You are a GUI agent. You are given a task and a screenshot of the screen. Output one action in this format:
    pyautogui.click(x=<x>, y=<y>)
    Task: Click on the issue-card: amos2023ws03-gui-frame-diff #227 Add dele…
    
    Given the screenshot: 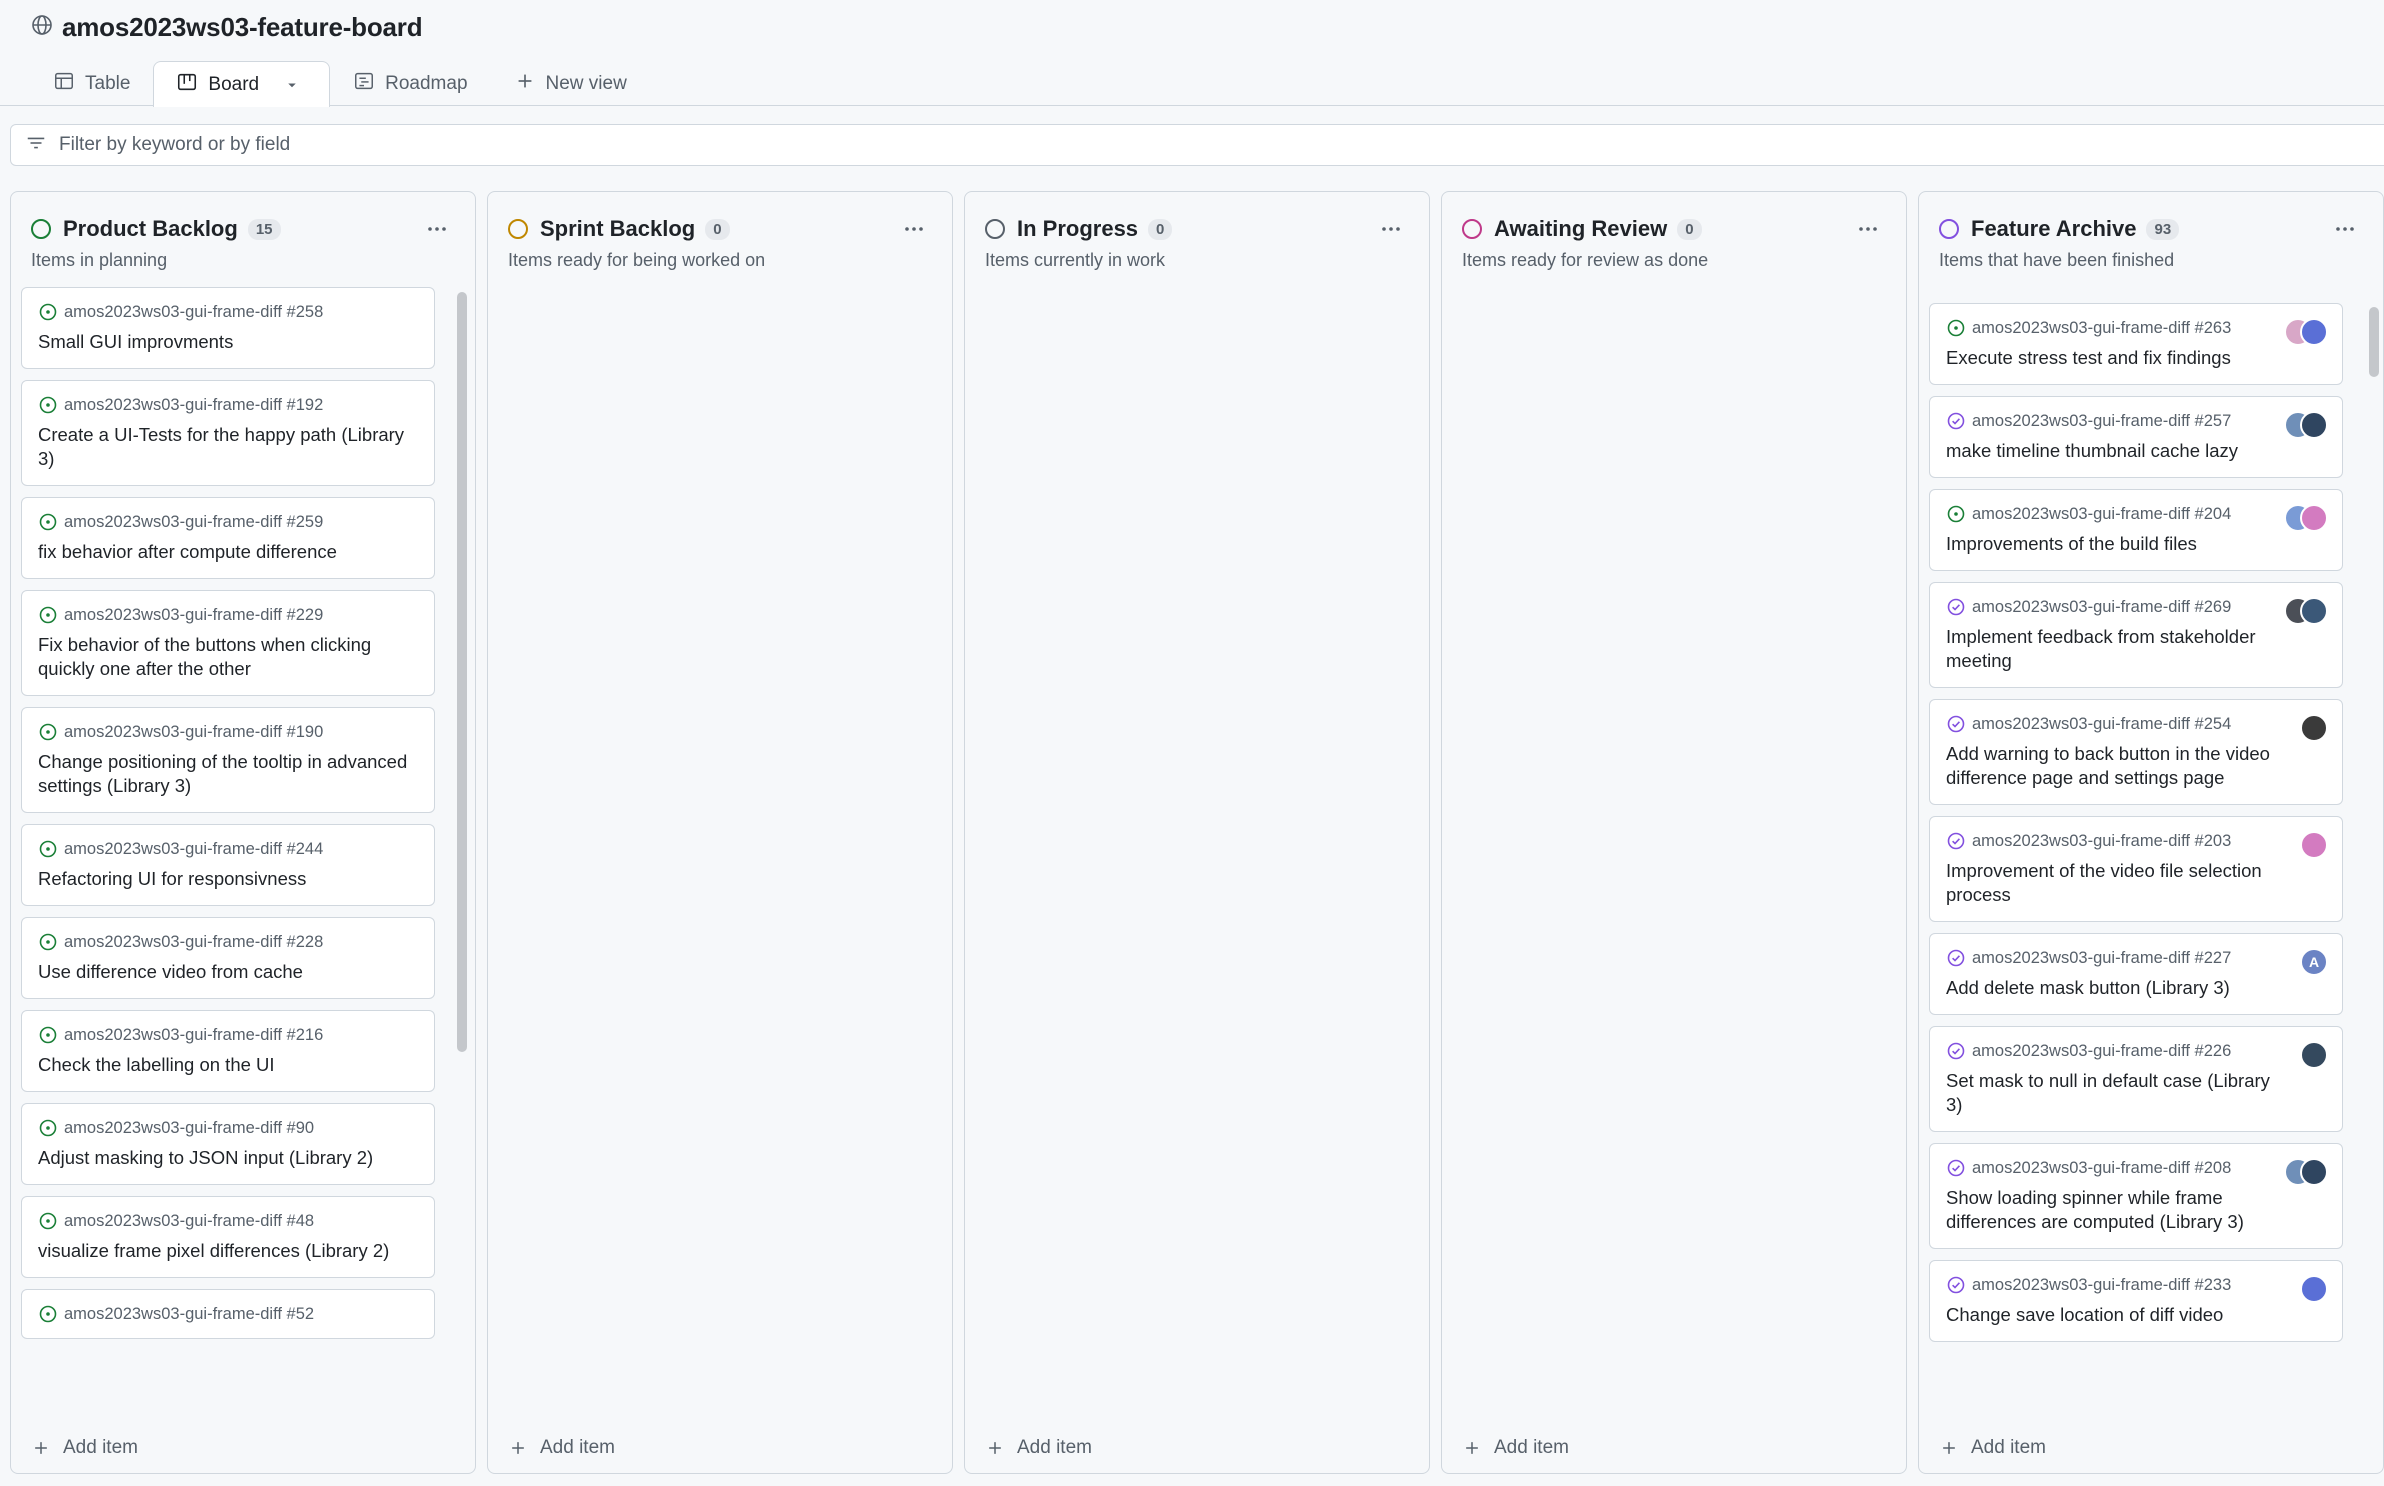 What is the action you would take?
    pyautogui.click(x=2136, y=974)
    